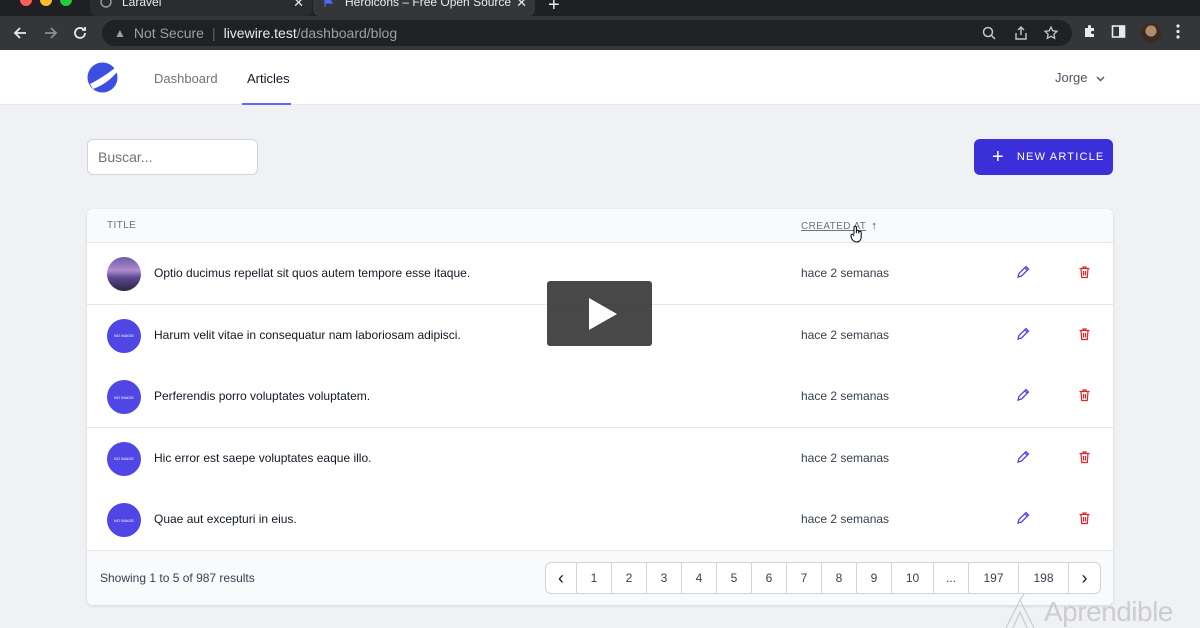 Image resolution: width=1200 pixels, height=628 pixels. I want to click on sidebar-icon, so click(1118, 33).